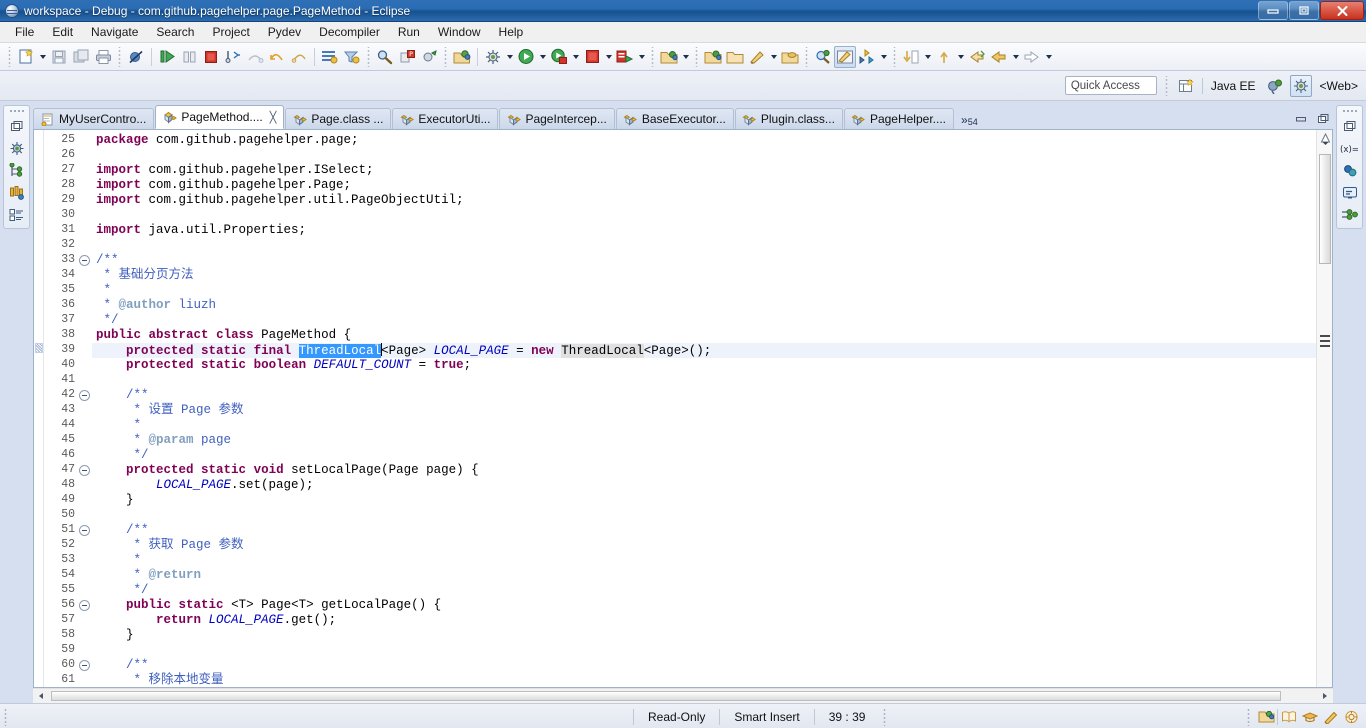 The height and width of the screenshot is (728, 1366). What do you see at coordinates (704, 140) in the screenshot?
I see `code-line: package com.github.pagehelper.page;` at bounding box center [704, 140].